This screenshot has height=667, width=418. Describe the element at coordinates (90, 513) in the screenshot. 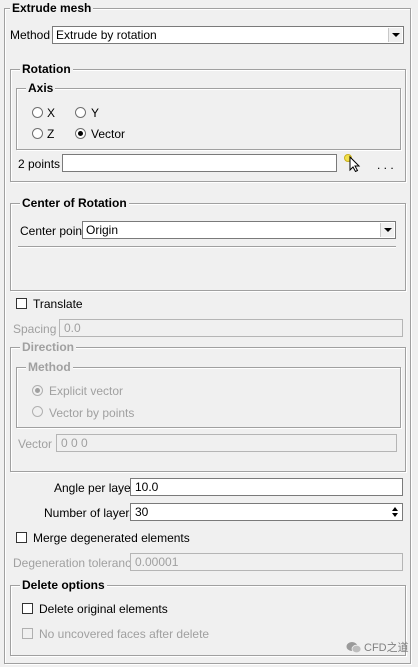

I see `number-of-layers-label: Number of layers` at that location.